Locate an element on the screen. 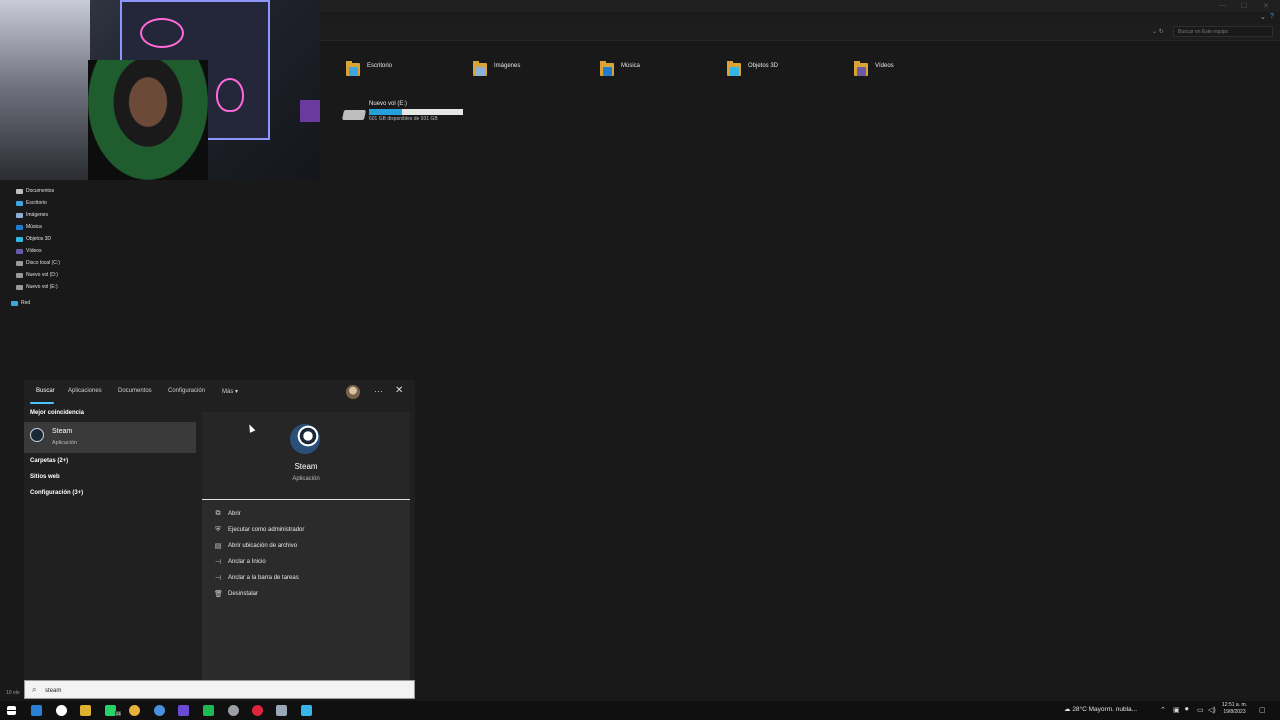  best-match-name: Steam is located at coordinates (62, 431).